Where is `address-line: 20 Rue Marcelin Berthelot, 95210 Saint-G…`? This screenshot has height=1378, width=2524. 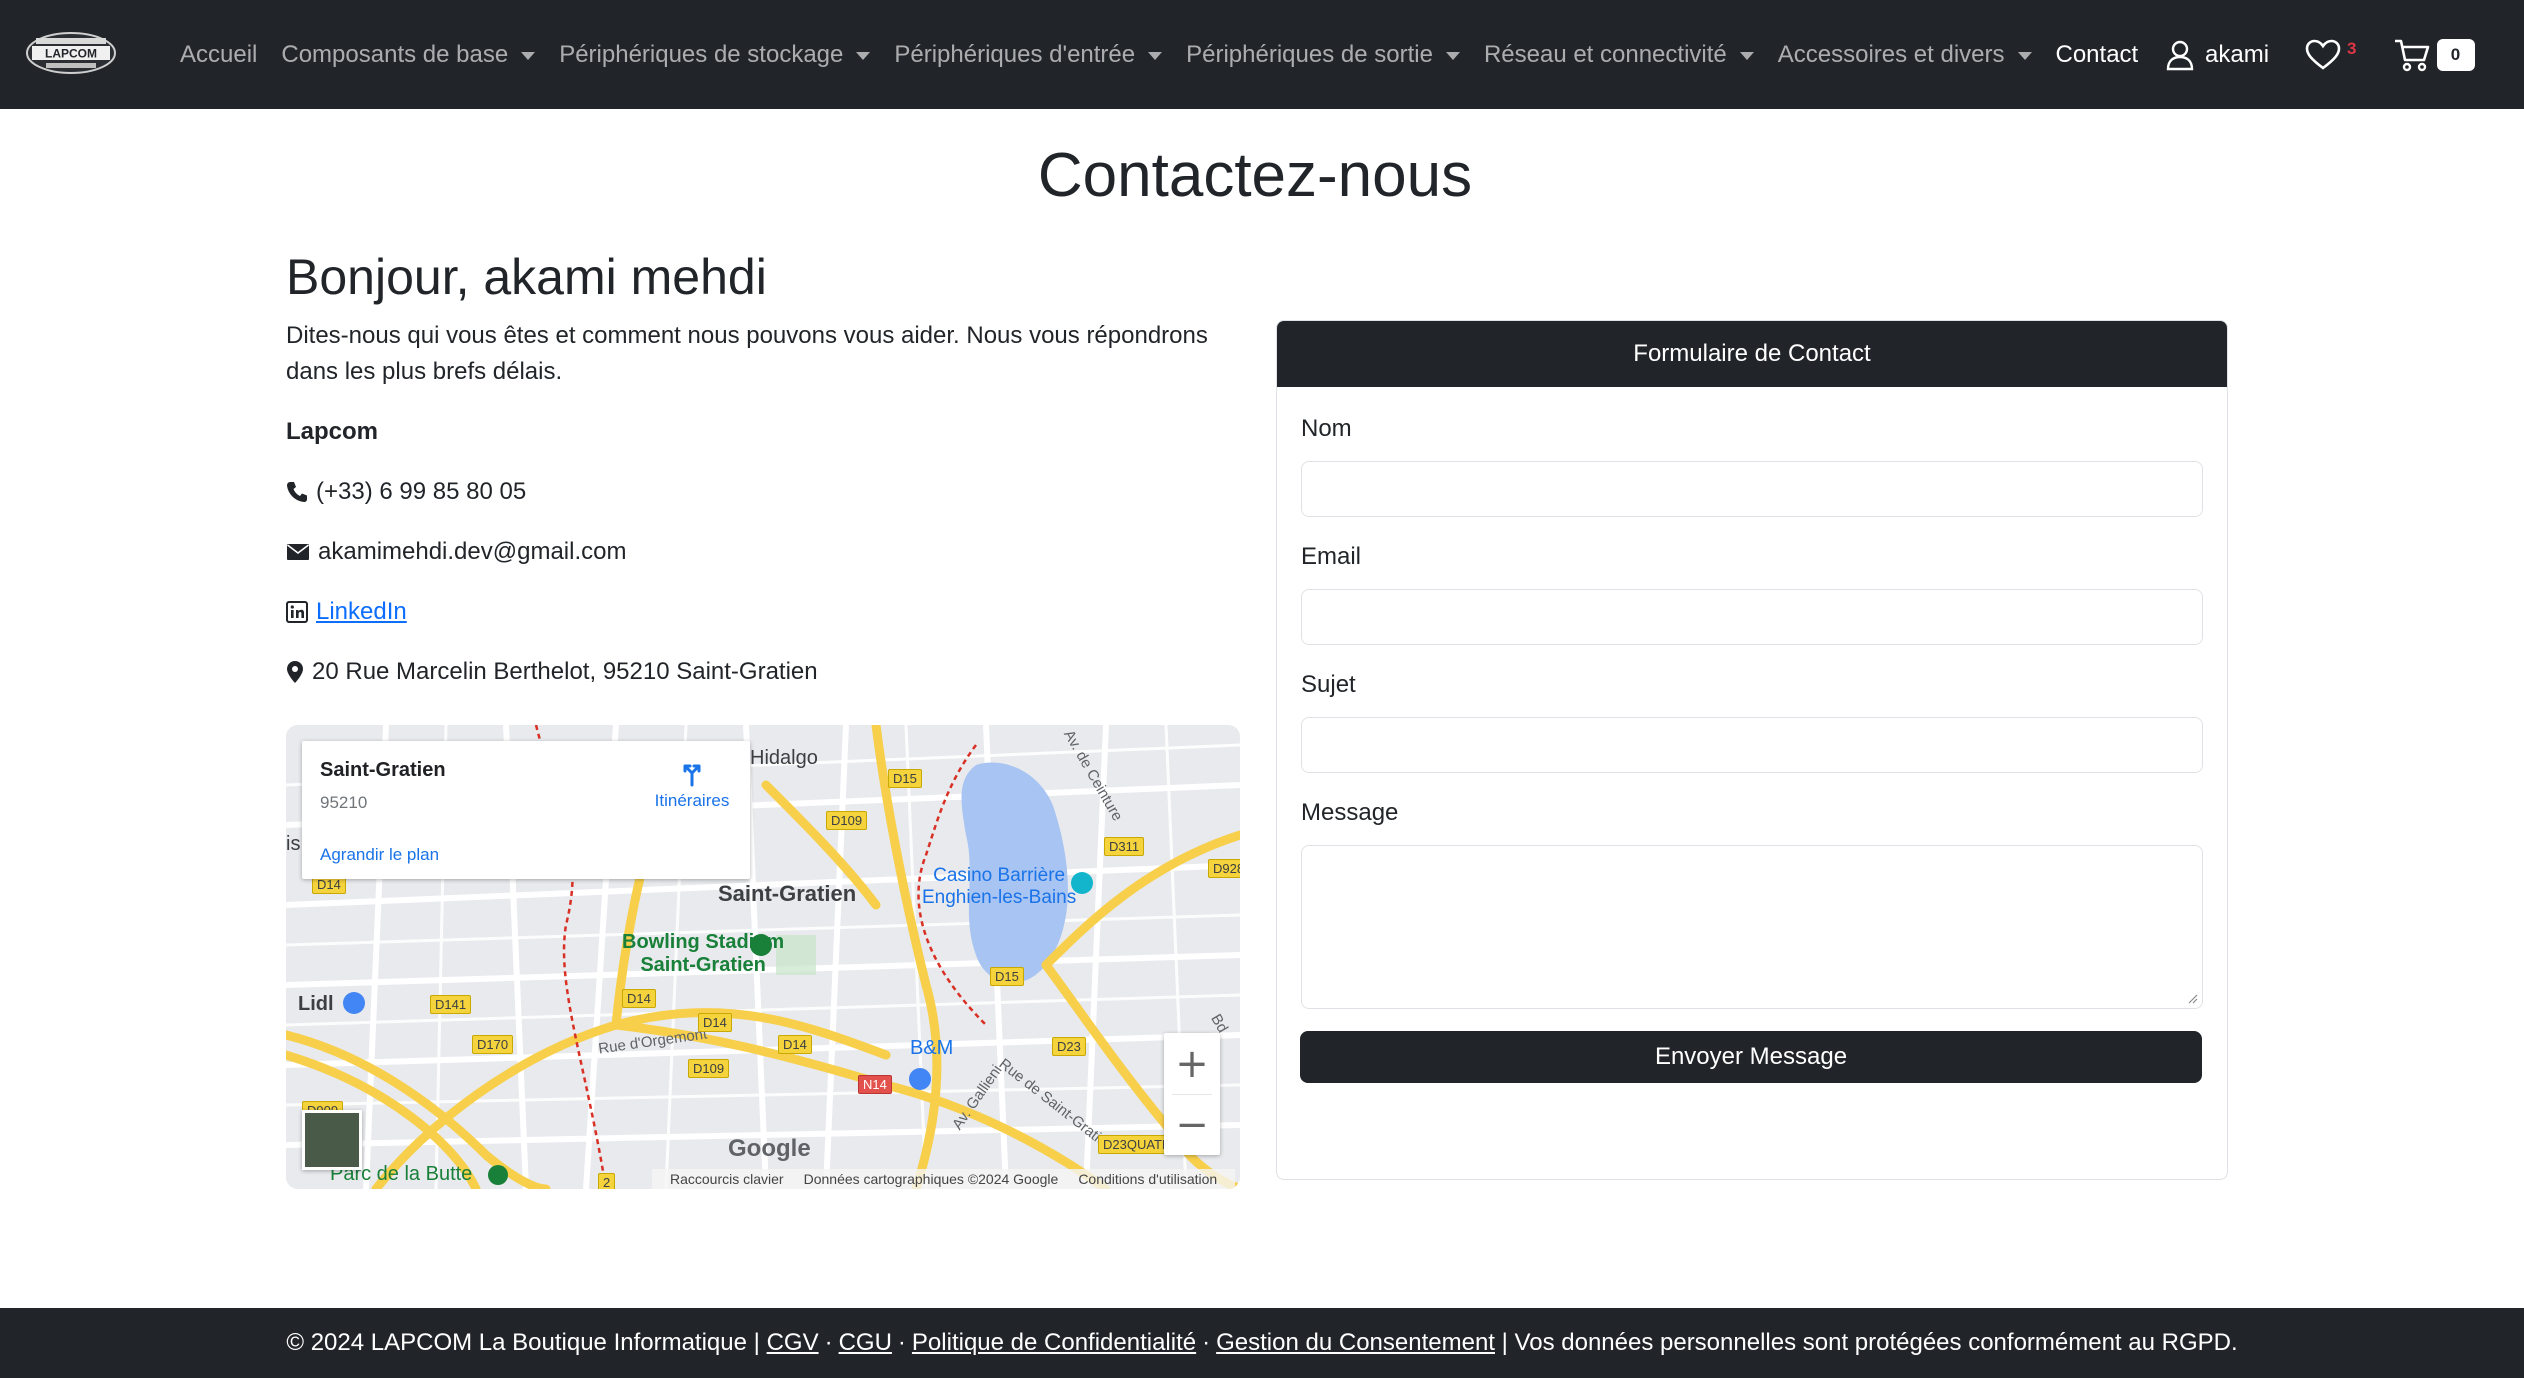 address-line: 20 Rue Marcelin Berthelot, 95210 Saint-G… is located at coordinates (552, 672).